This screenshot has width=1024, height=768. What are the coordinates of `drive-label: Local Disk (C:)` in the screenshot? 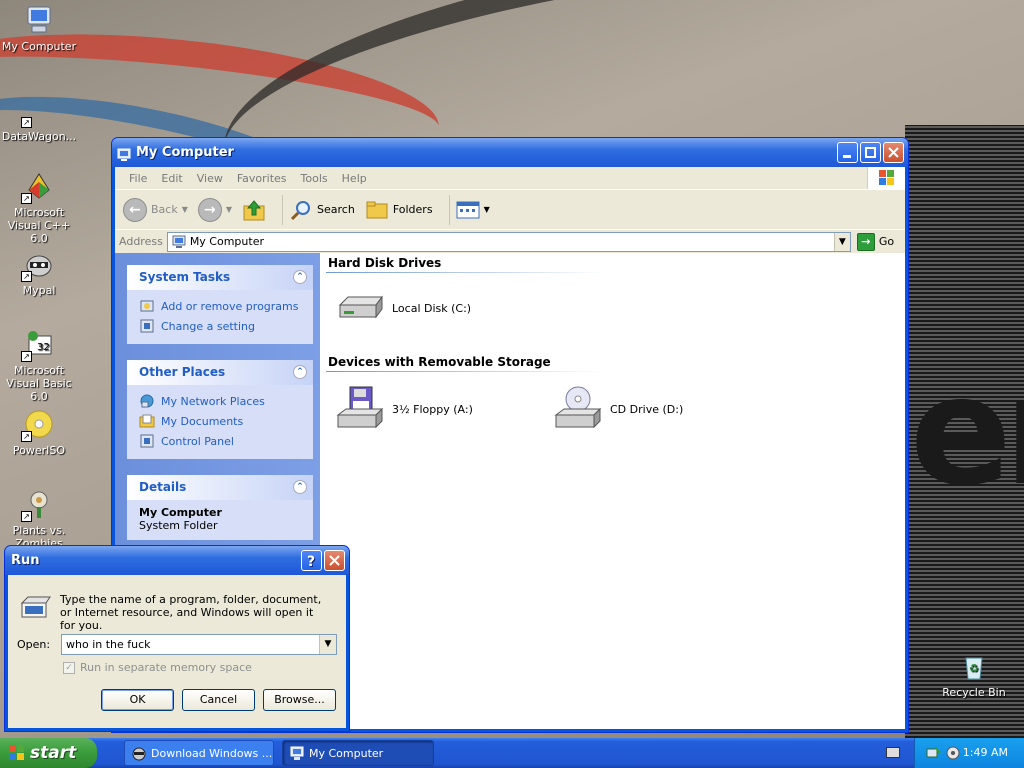 It's located at (432, 308).